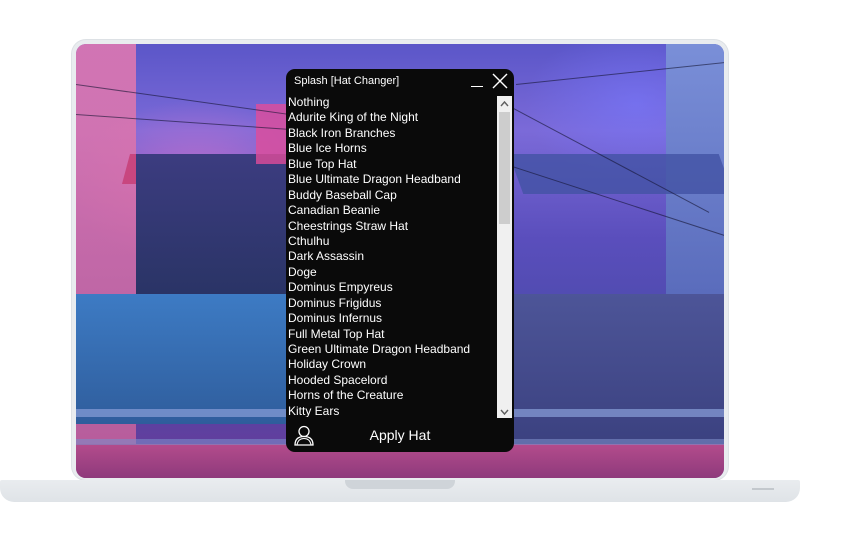 The image size is (860, 540). I want to click on scroll-up-icon, so click(504, 103).